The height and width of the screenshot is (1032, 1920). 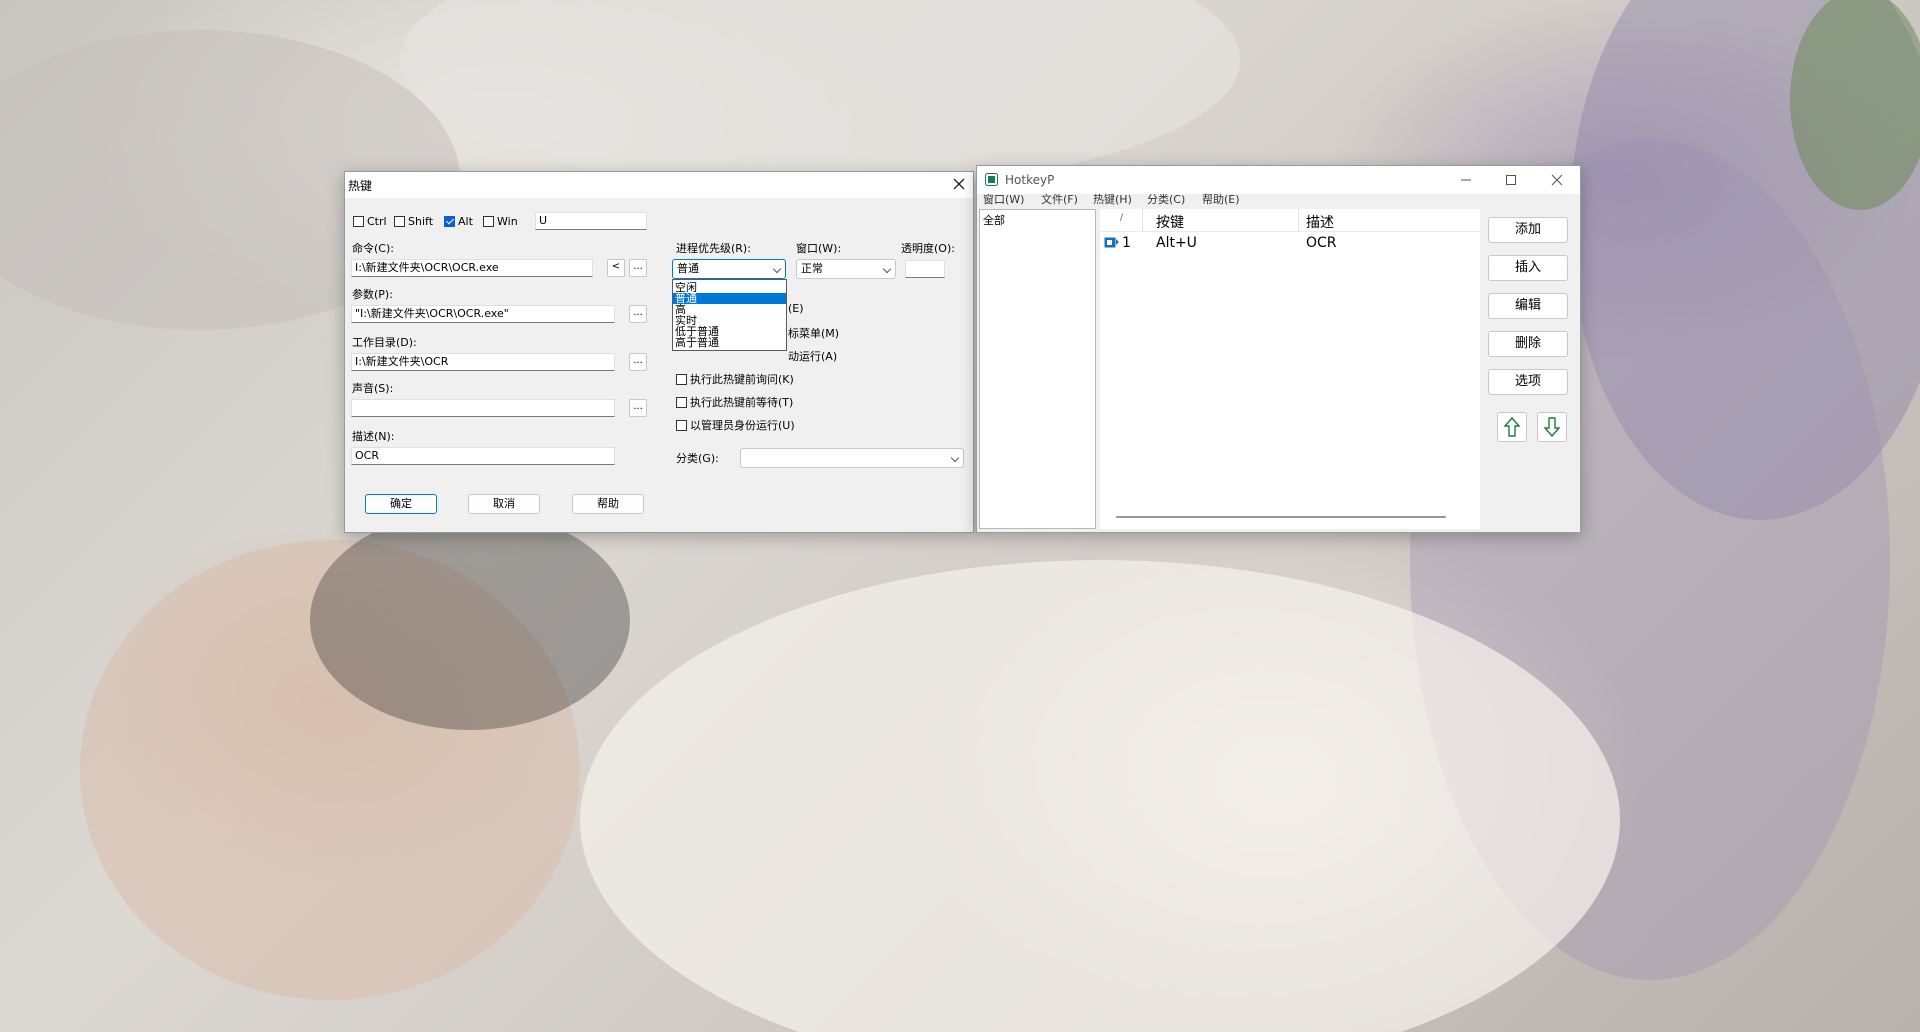 I want to click on sound-input, so click(x=483, y=408).